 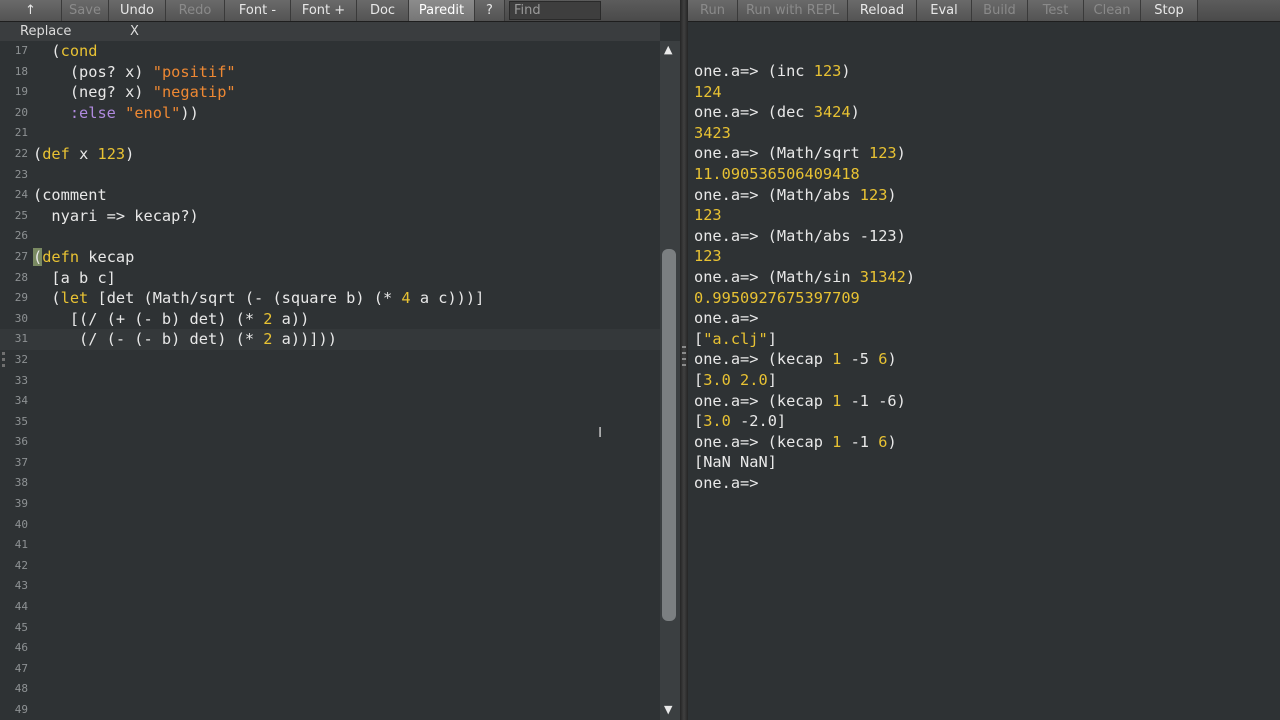 What do you see at coordinates (21, 50) in the screenshot?
I see `line-number: 17` at bounding box center [21, 50].